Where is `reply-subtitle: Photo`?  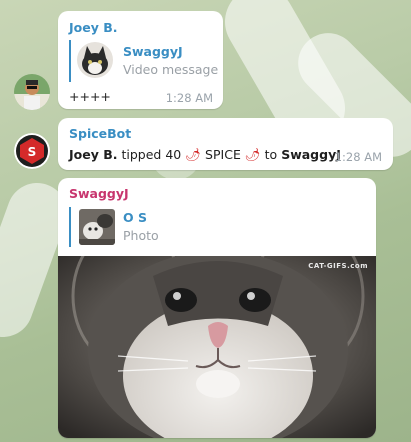
reply-subtitle: Photo is located at coordinates (141, 235).